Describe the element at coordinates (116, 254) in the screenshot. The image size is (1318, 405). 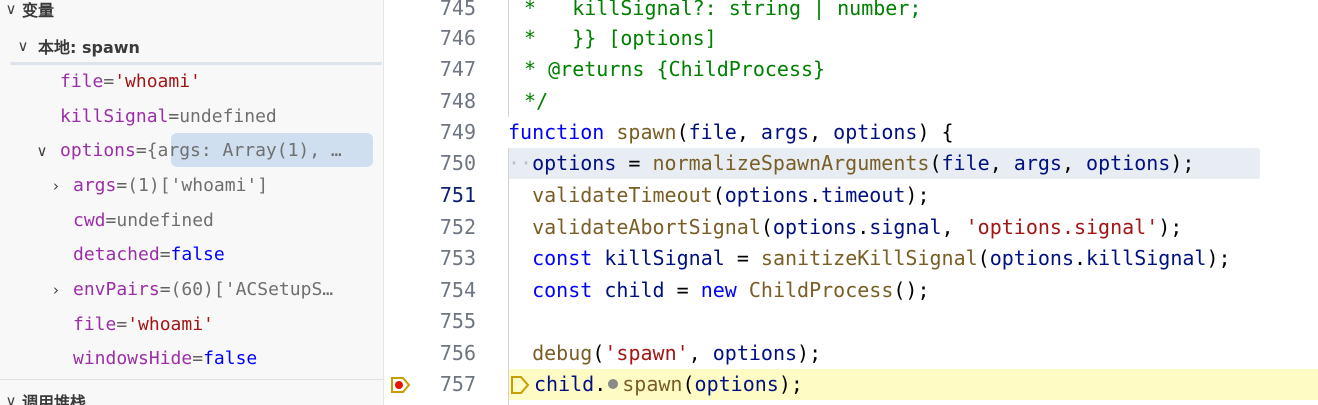
I see `variable-name: detached` at that location.